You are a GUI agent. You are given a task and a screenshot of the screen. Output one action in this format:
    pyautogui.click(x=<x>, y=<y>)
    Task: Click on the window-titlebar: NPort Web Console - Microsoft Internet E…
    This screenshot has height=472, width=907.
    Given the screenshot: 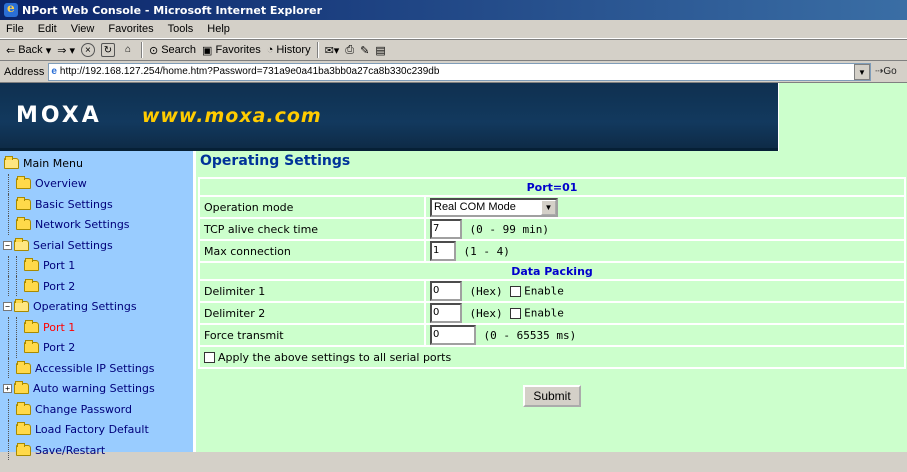 What is the action you would take?
    pyautogui.click(x=453, y=10)
    